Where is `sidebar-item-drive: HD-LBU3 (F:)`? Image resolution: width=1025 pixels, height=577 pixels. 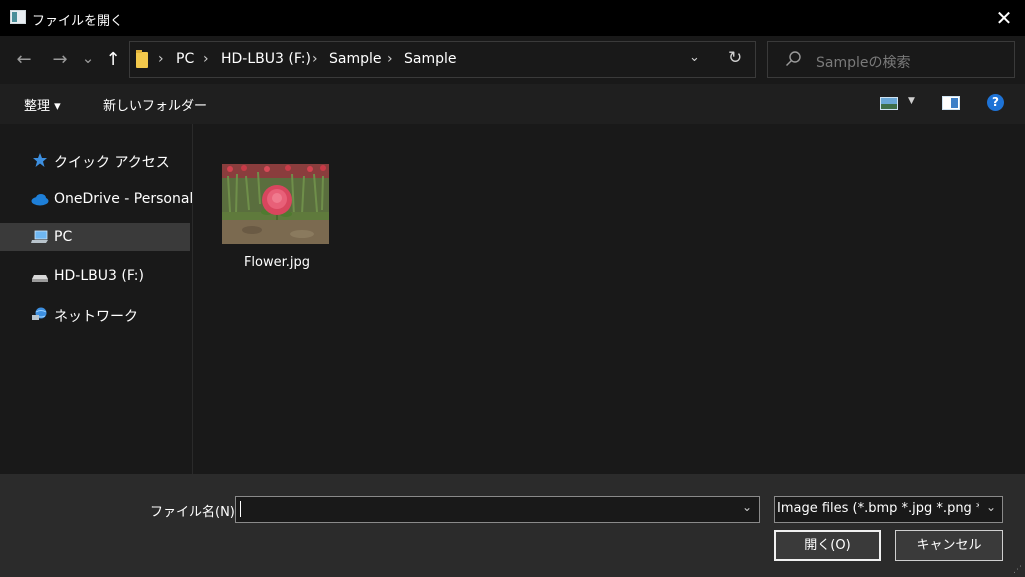
sidebar-item-drive: HD-LBU3 (F:) is located at coordinates (95, 276).